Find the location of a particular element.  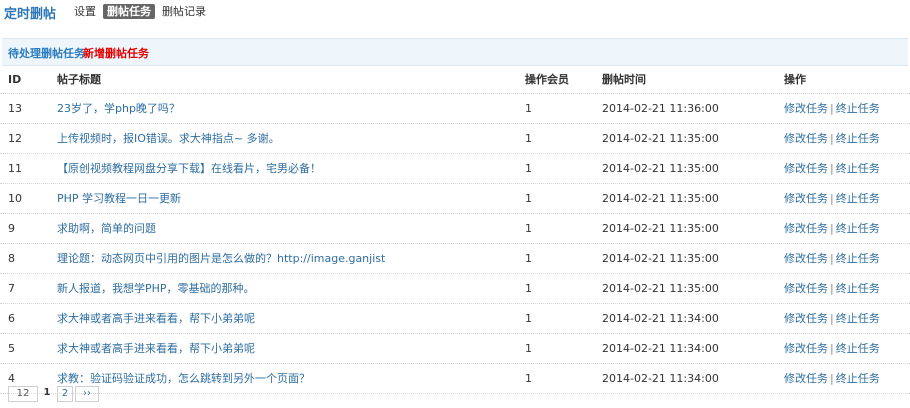

pending-tasks-link: 待处理删帖任务 is located at coordinates (46, 53).